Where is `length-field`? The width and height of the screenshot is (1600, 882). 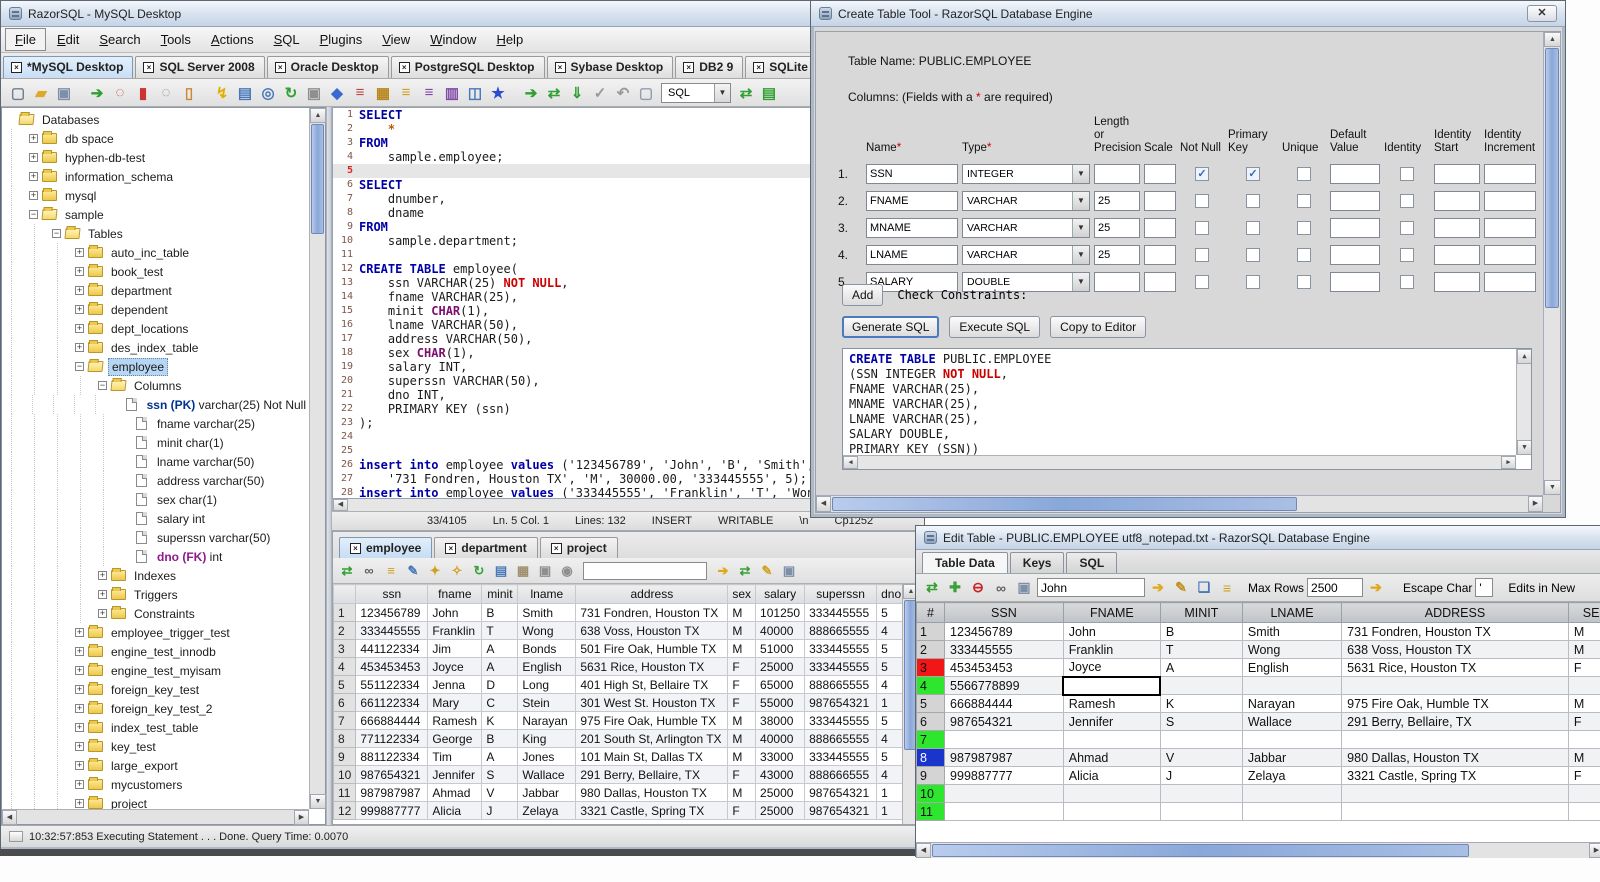 length-field is located at coordinates (1117, 282).